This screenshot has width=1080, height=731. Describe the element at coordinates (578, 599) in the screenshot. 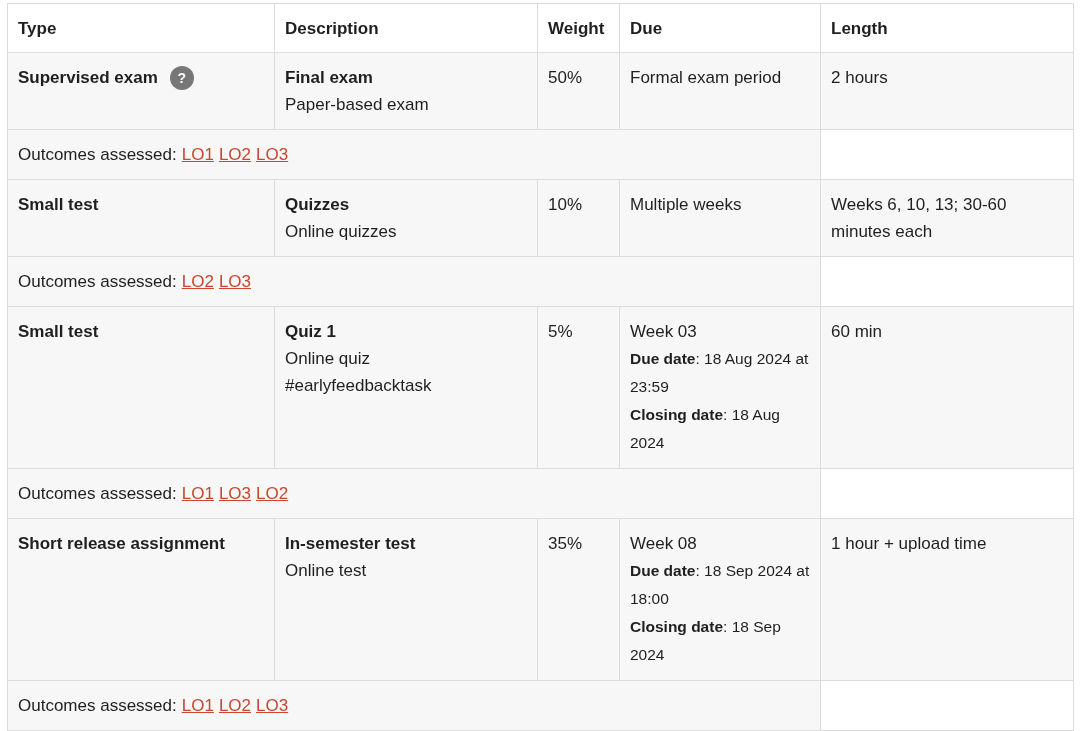

I see `weight-cell: 35%` at that location.